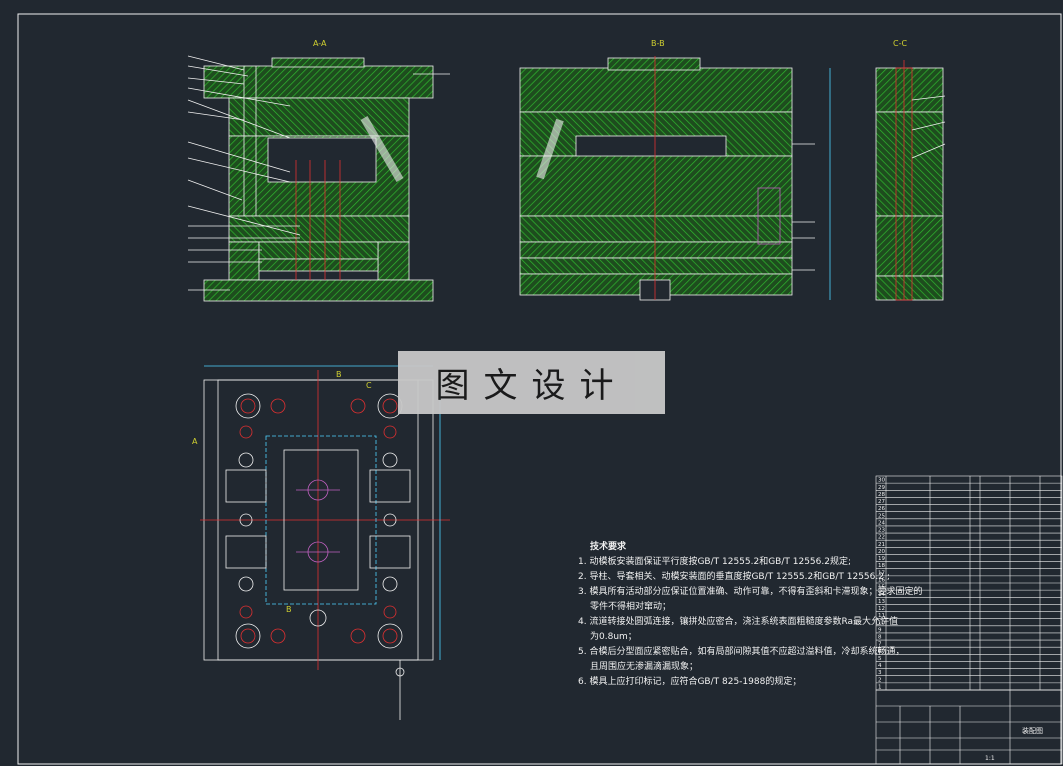 The image size is (1063, 766). What do you see at coordinates (881, 523) in the screenshot?
I see `bom-item-number: 24` at bounding box center [881, 523].